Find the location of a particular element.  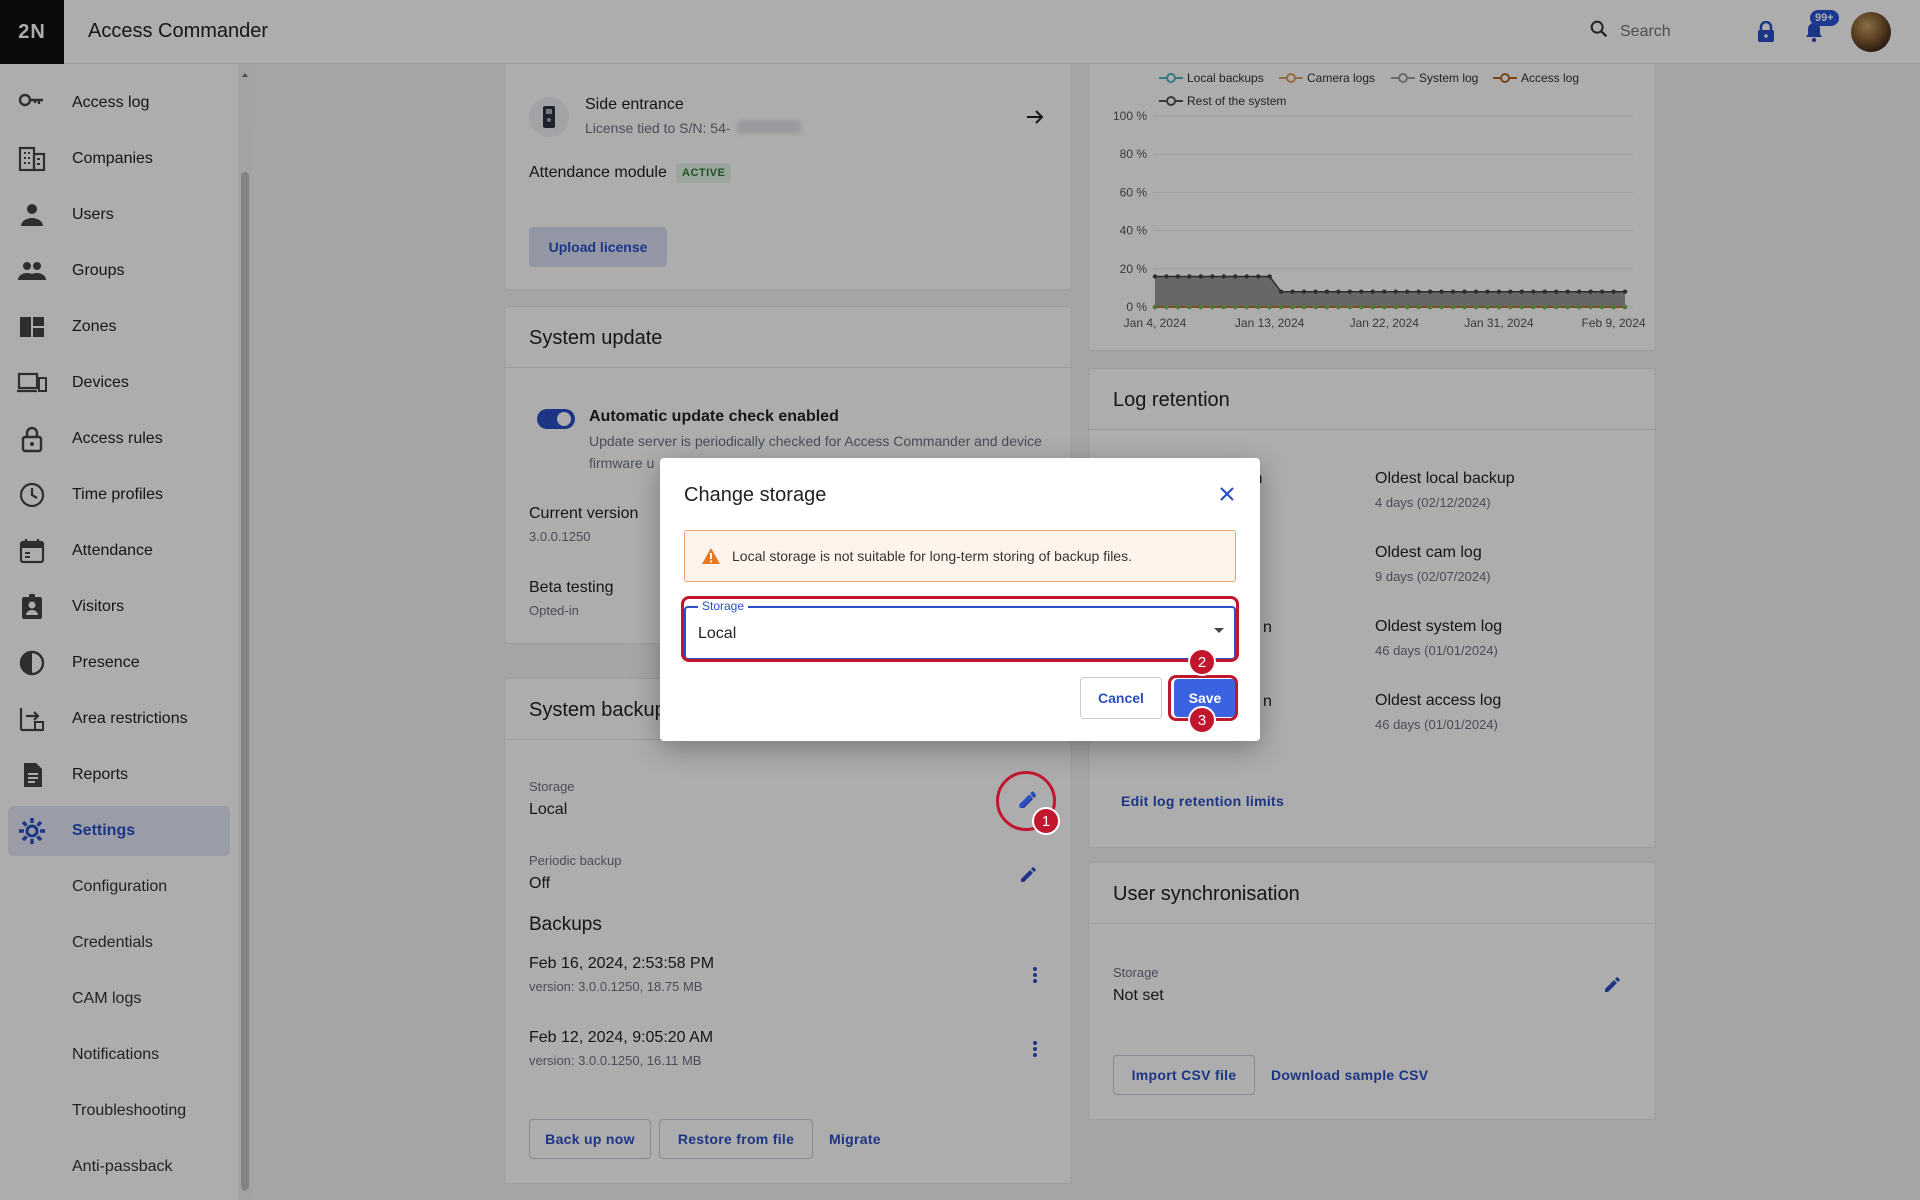

cancel-button: Cancel is located at coordinates (1121, 698).